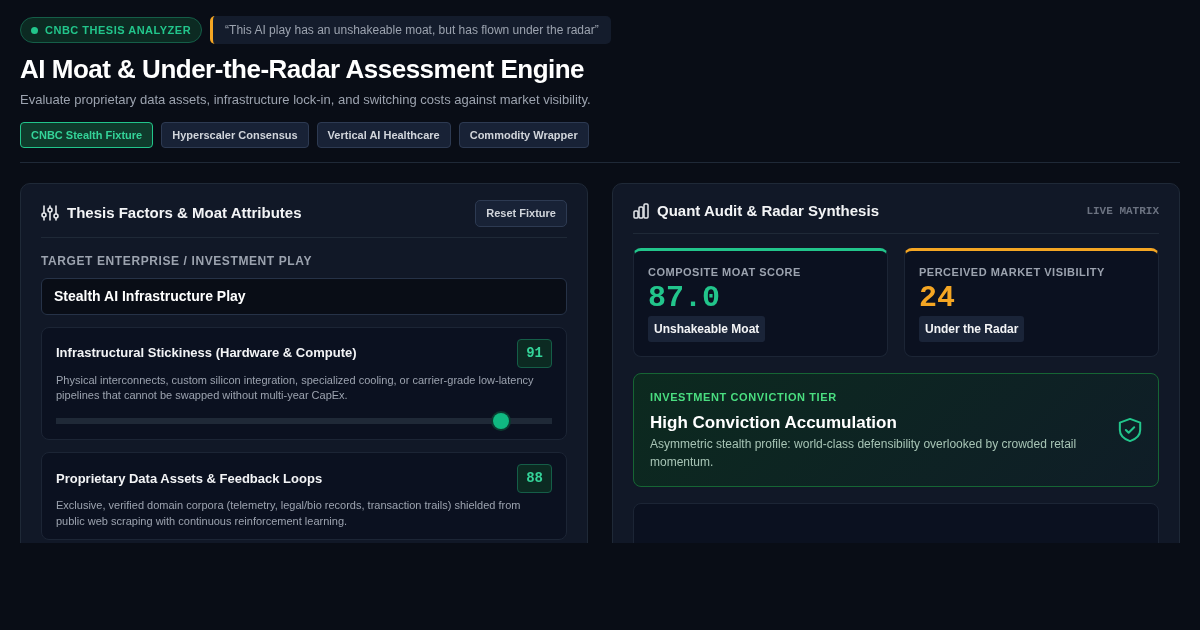  Describe the element at coordinates (1129, 430) in the screenshot. I see `shield-check-icon` at that location.